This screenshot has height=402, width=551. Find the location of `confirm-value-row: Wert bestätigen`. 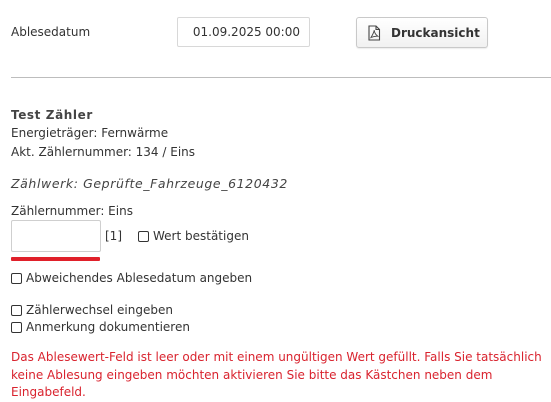

confirm-value-row: Wert bestätigen is located at coordinates (193, 236).